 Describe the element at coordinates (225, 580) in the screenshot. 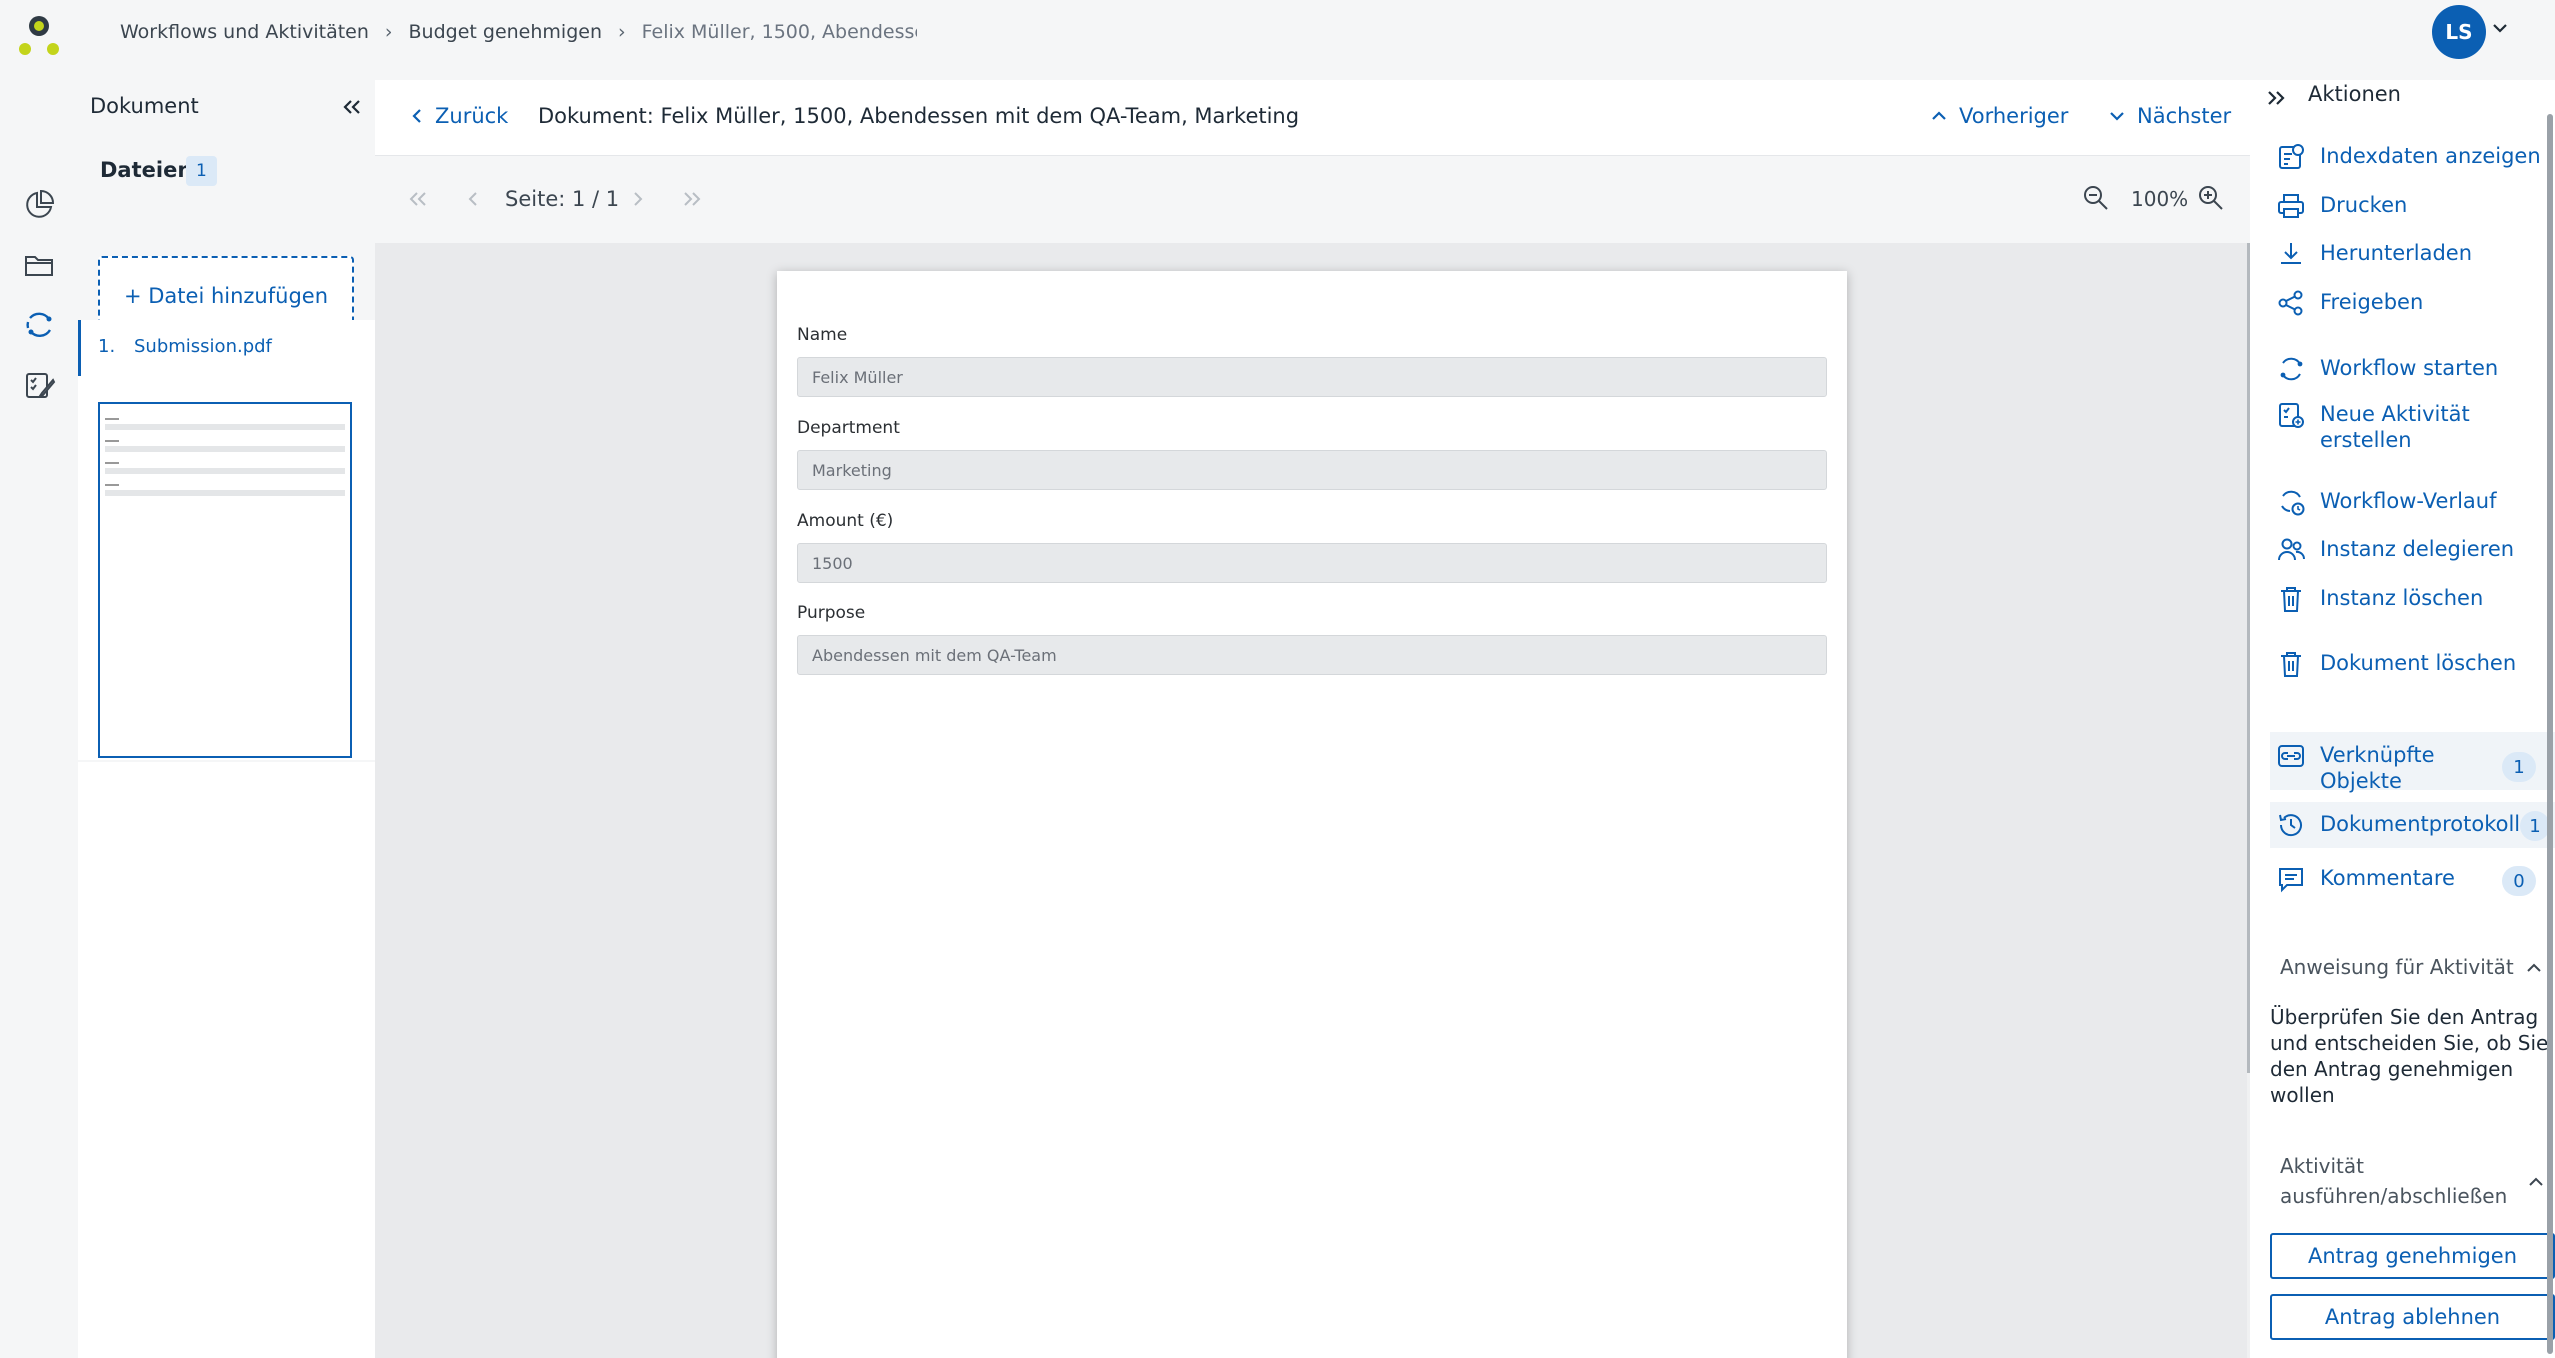

I see `file-thumbnail` at that location.